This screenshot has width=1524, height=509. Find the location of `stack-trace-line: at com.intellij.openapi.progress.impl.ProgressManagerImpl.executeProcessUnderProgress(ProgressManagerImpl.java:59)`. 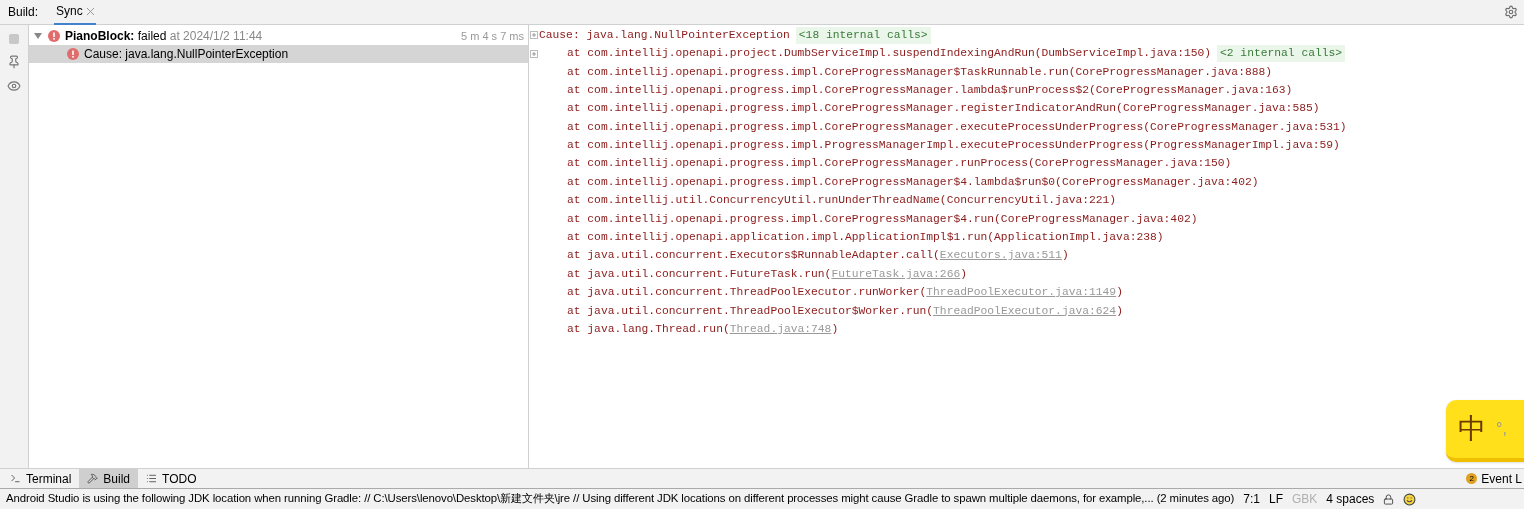

stack-trace-line: at com.intellij.openapi.progress.impl.ProgressManagerImpl.executeProcessUnderProgress(ProgressManagerImpl.java:59) is located at coordinates (953, 145).